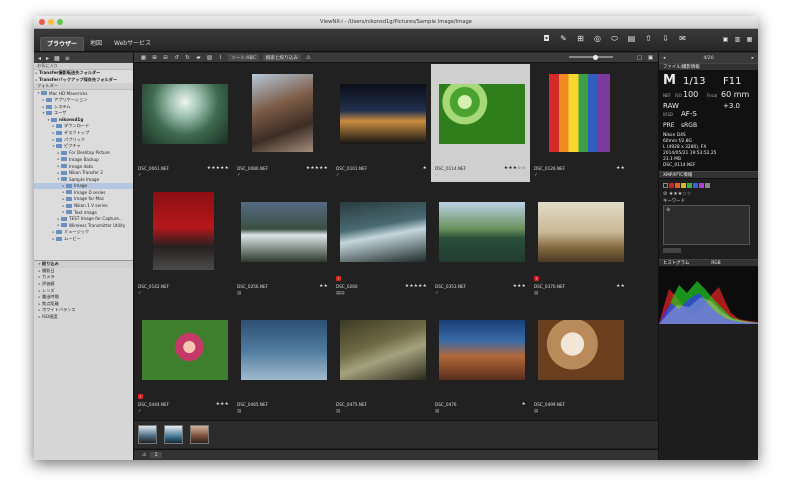  What do you see at coordinates (143, 57) in the screenshot?
I see `view-mode-icon: ▦` at bounding box center [143, 57].